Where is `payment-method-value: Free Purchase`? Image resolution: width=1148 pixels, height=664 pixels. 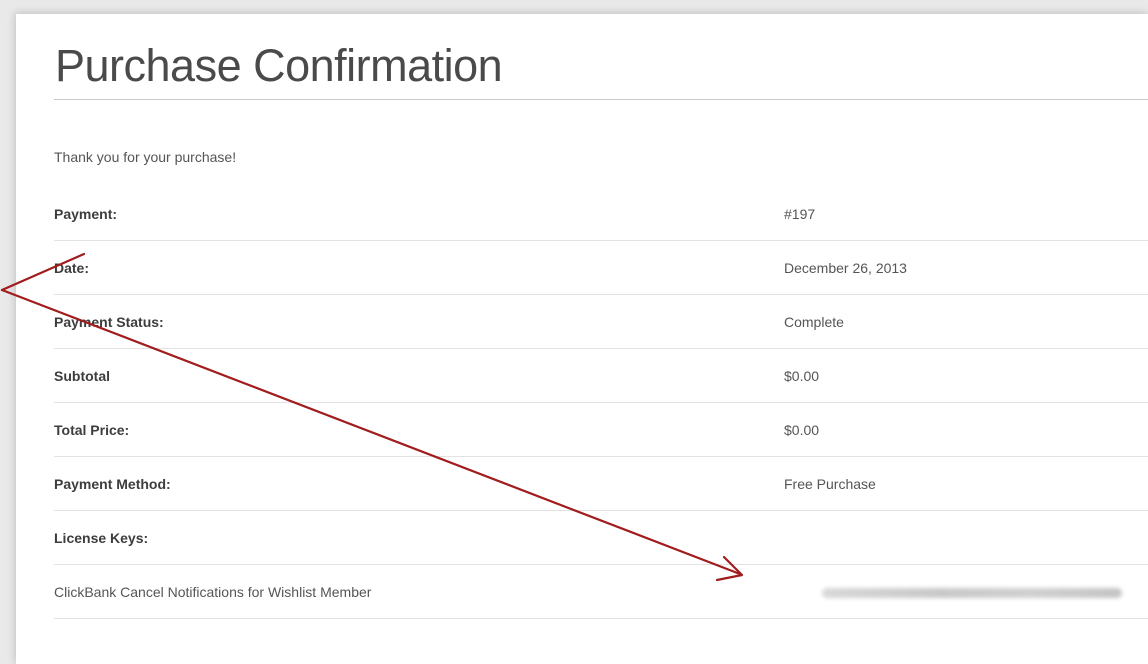
payment-method-value: Free Purchase is located at coordinates (830, 484).